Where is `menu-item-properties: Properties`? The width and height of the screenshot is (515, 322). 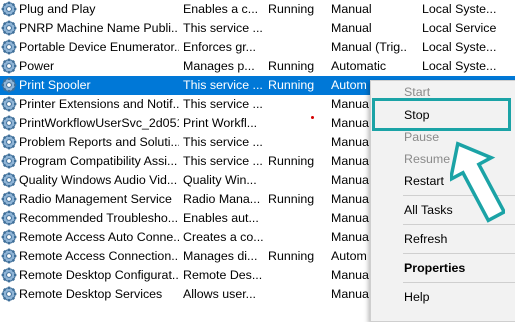
menu-item-properties: Properties is located at coordinates (434, 268).